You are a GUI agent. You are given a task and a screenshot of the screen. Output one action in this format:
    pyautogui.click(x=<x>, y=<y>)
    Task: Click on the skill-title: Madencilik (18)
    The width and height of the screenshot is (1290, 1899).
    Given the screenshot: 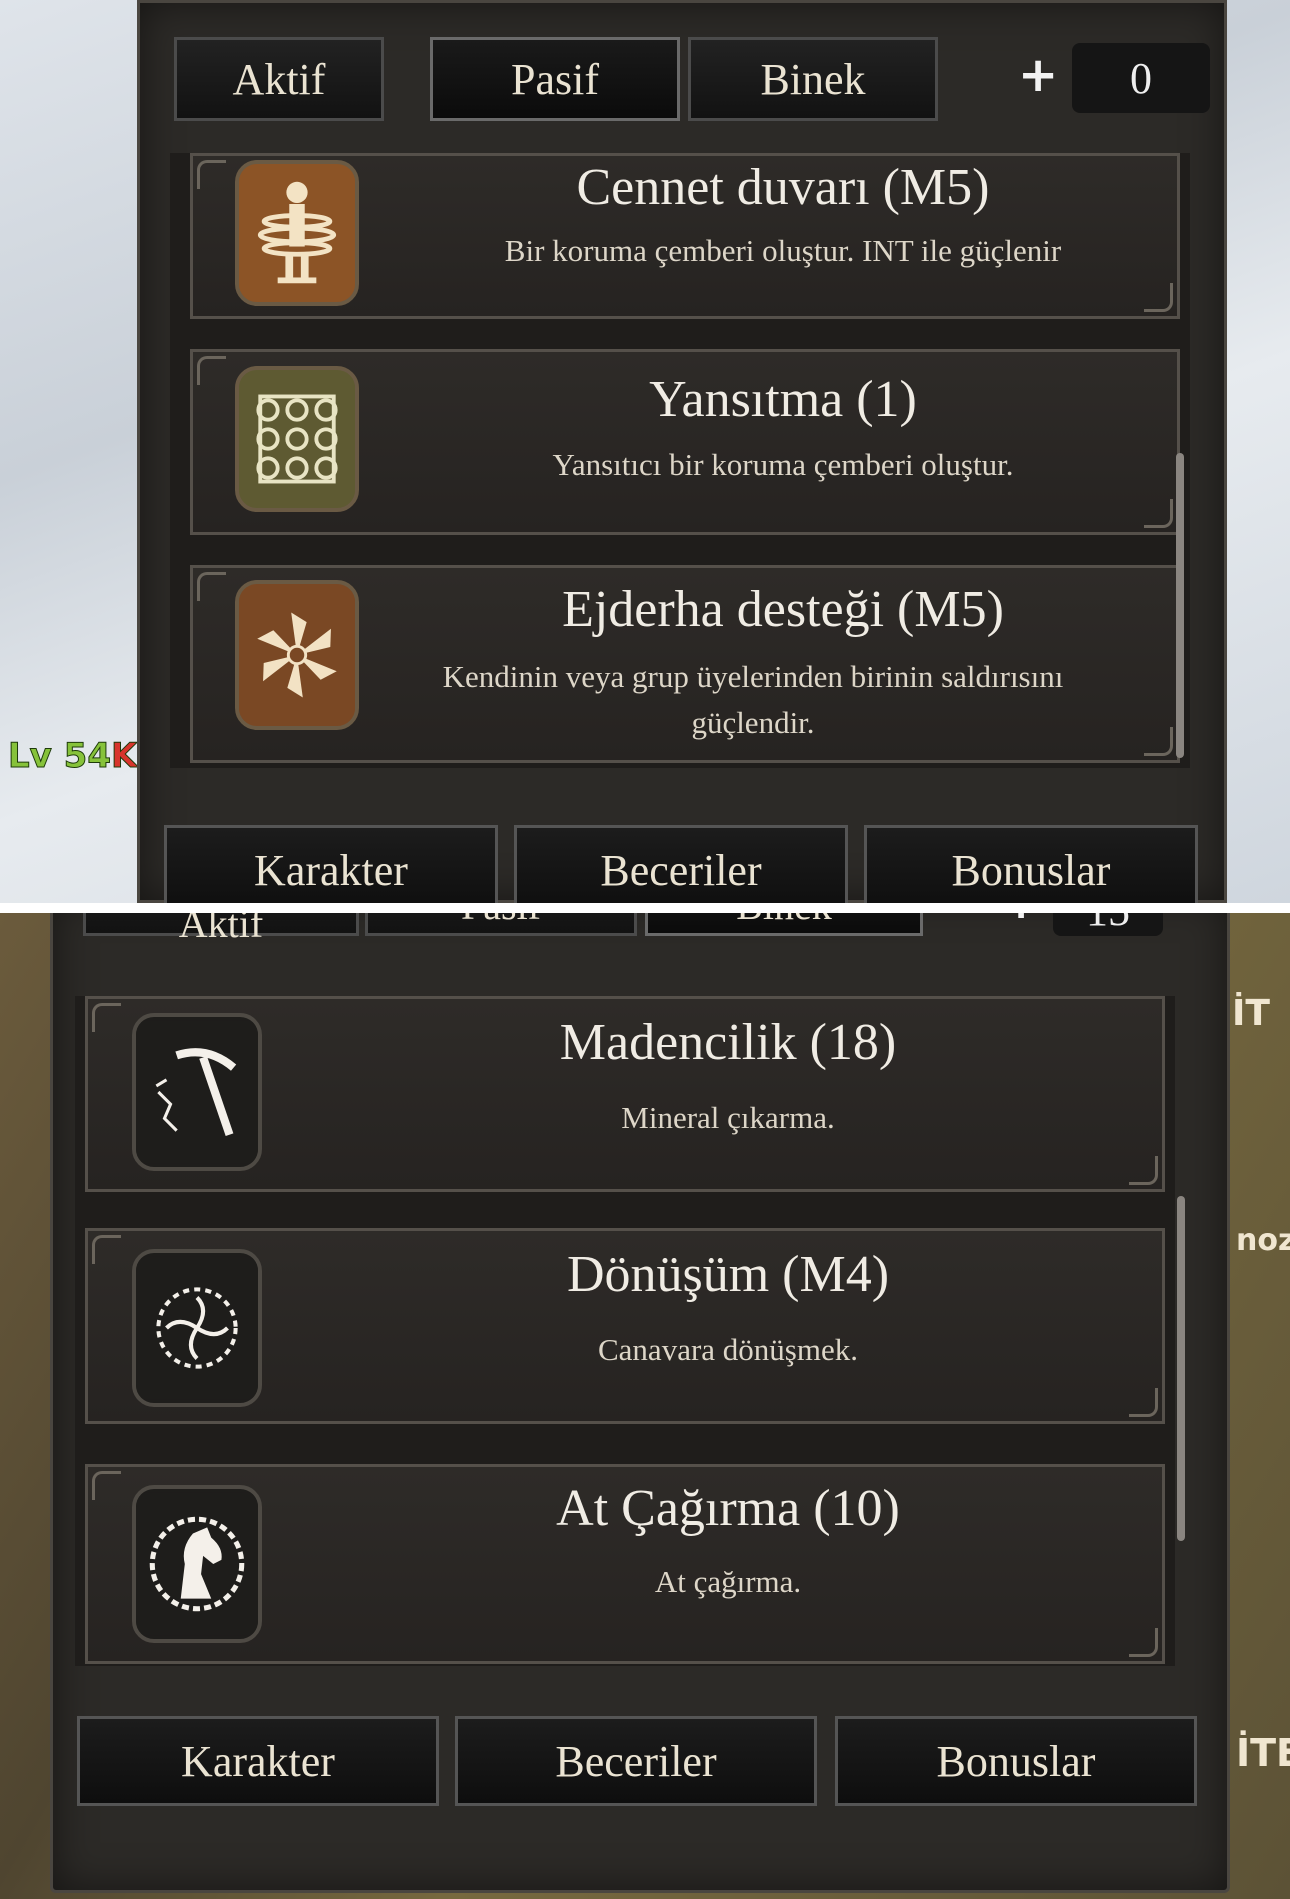 What is the action you would take?
    pyautogui.click(x=728, y=1042)
    